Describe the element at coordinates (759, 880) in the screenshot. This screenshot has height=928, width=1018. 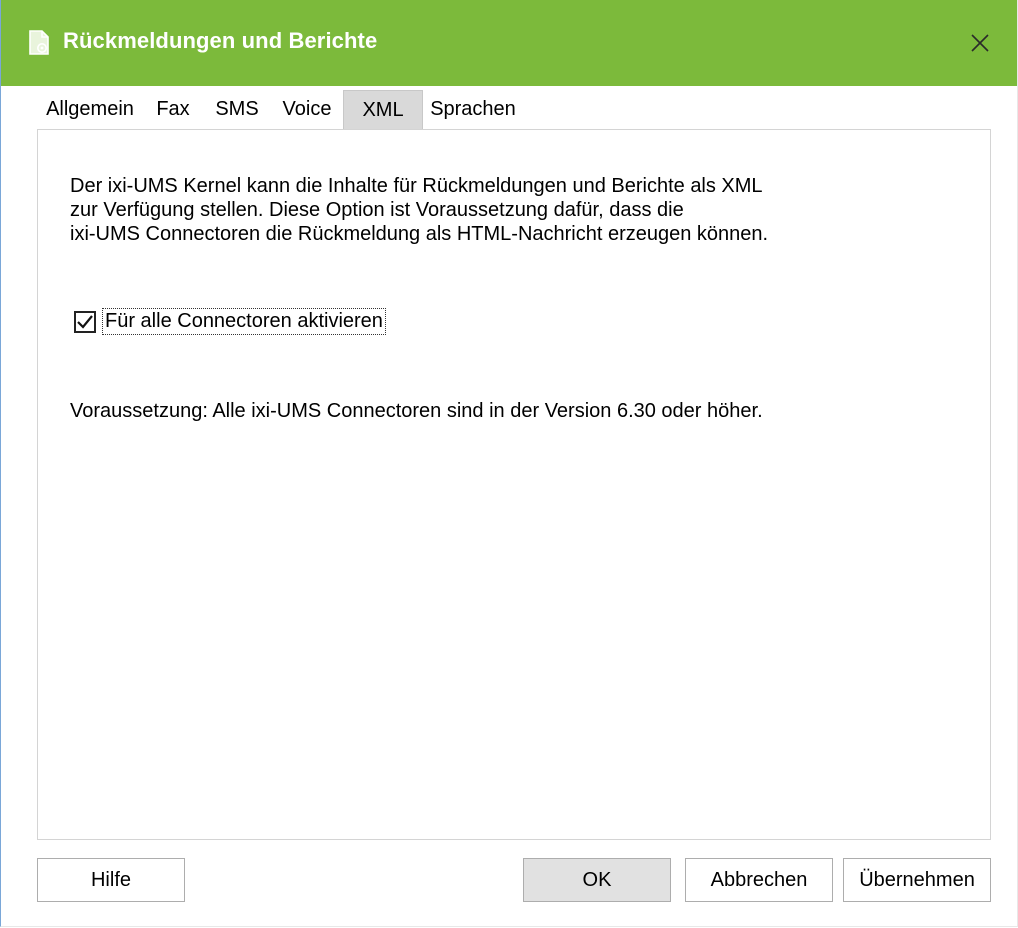
I see `cancel-button: Abbrechen` at that location.